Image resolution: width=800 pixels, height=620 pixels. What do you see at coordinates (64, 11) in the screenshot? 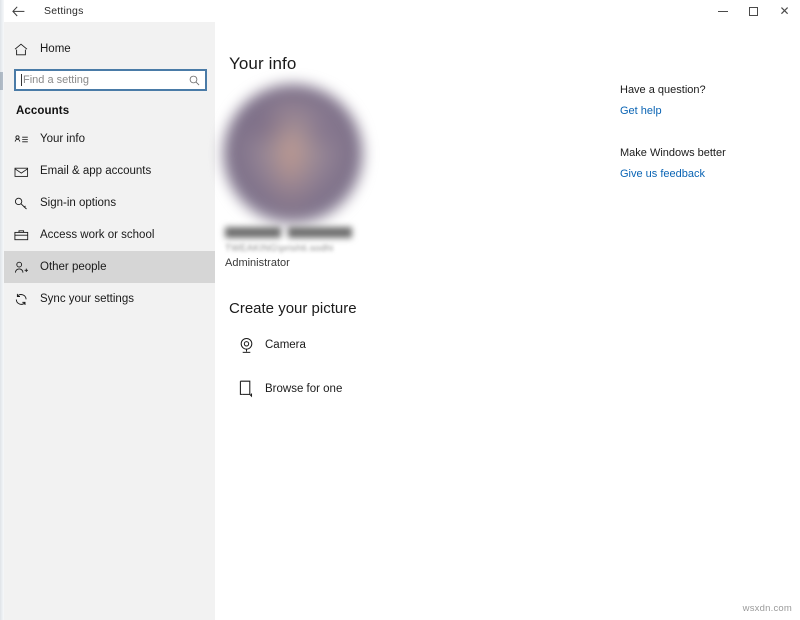
I see `window-title: Settings` at bounding box center [64, 11].